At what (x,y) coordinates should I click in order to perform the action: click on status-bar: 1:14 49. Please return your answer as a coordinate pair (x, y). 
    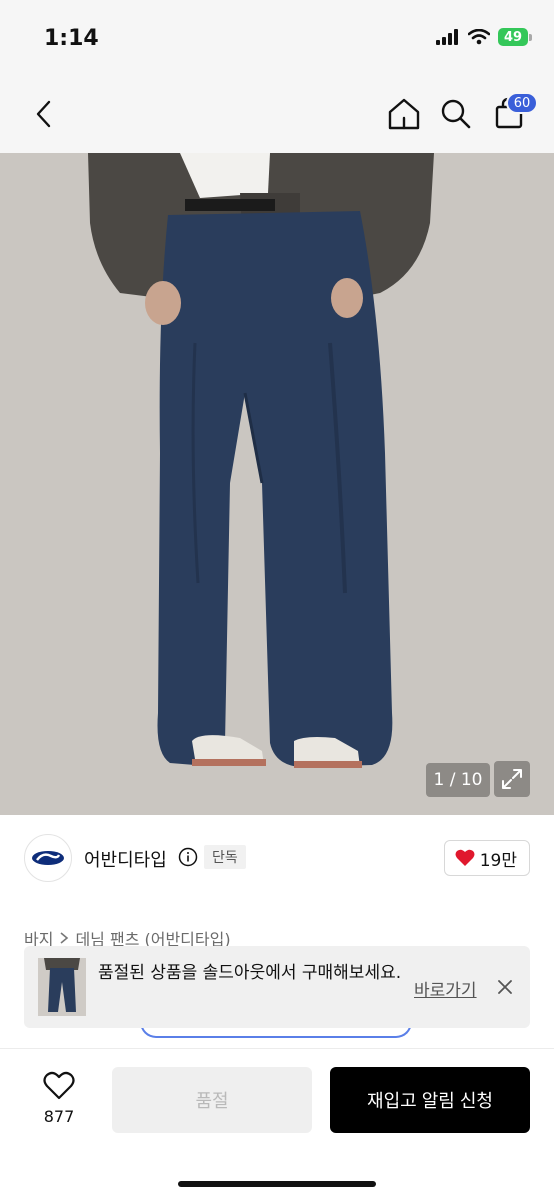
    Looking at the image, I should click on (277, 38).